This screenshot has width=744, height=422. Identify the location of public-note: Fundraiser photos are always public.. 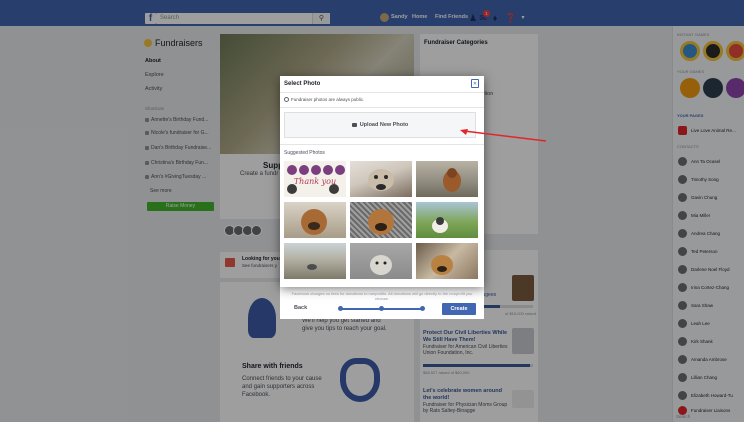
(324, 99).